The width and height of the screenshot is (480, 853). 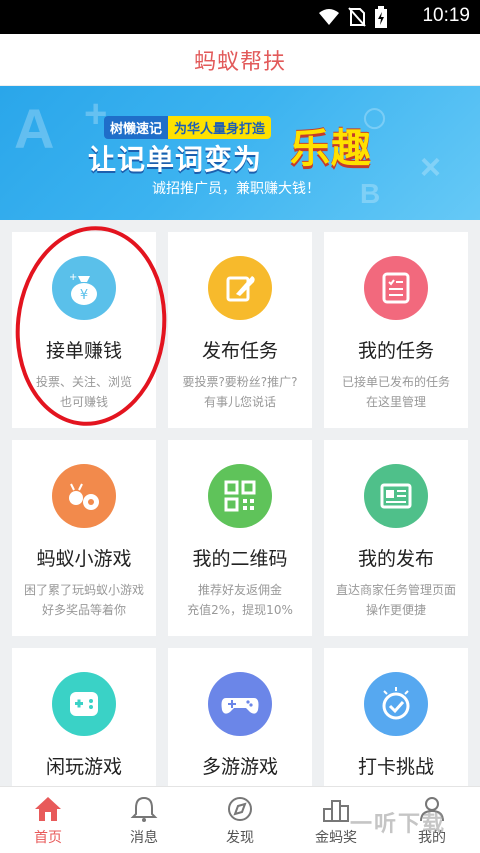 I want to click on tab-label: 首页, so click(x=48, y=838).